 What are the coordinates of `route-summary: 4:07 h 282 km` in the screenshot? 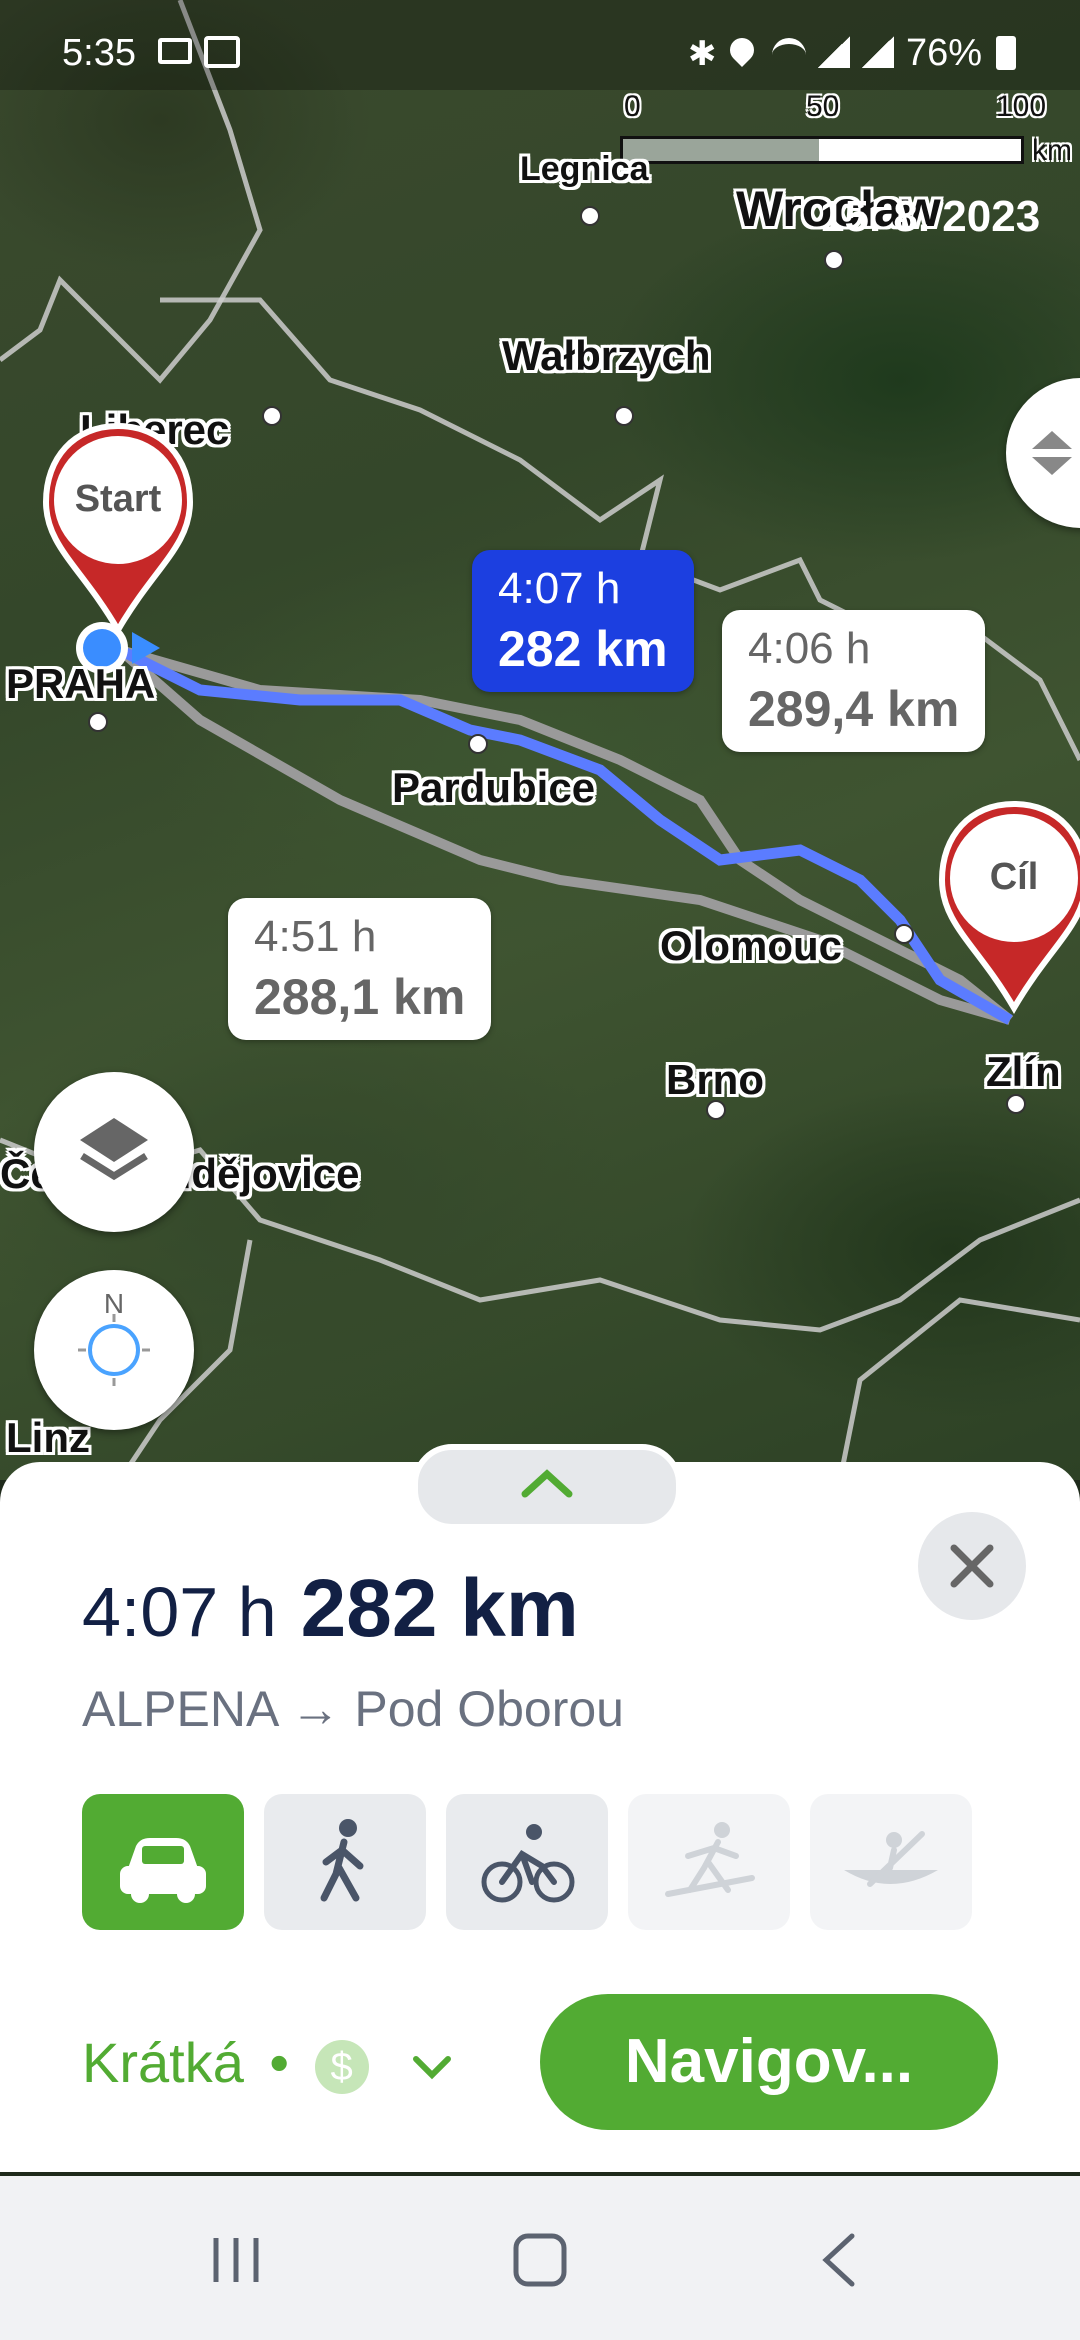 It's located at (330, 1609).